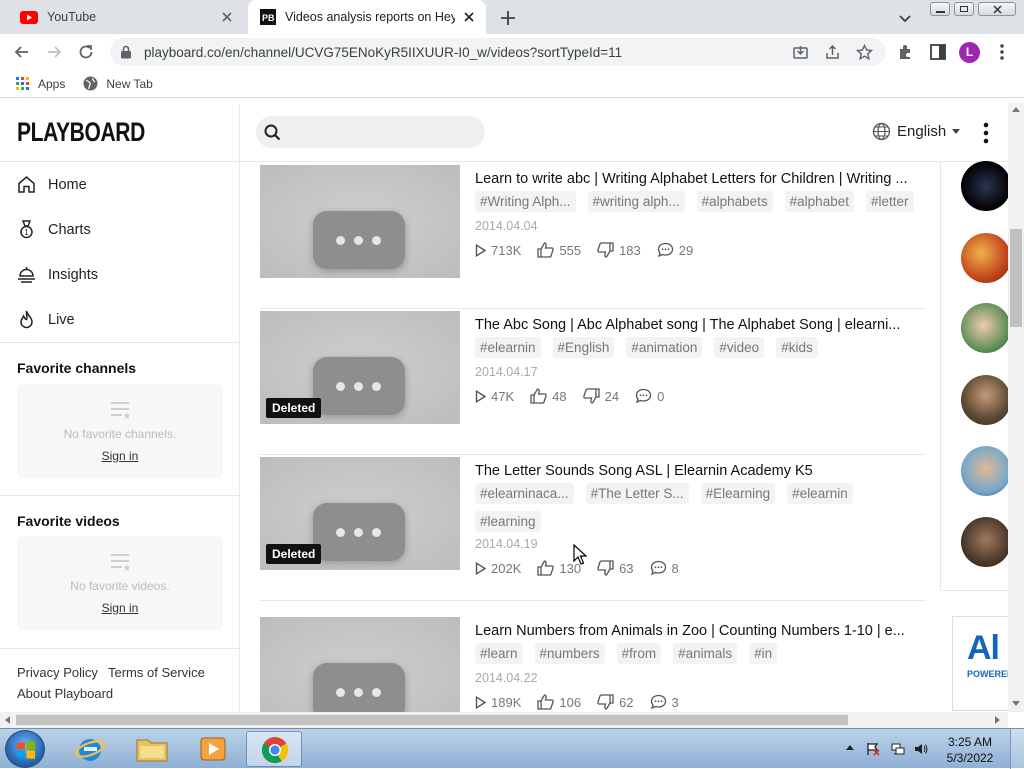  I want to click on hashtag-chip: #animation, so click(664, 347).